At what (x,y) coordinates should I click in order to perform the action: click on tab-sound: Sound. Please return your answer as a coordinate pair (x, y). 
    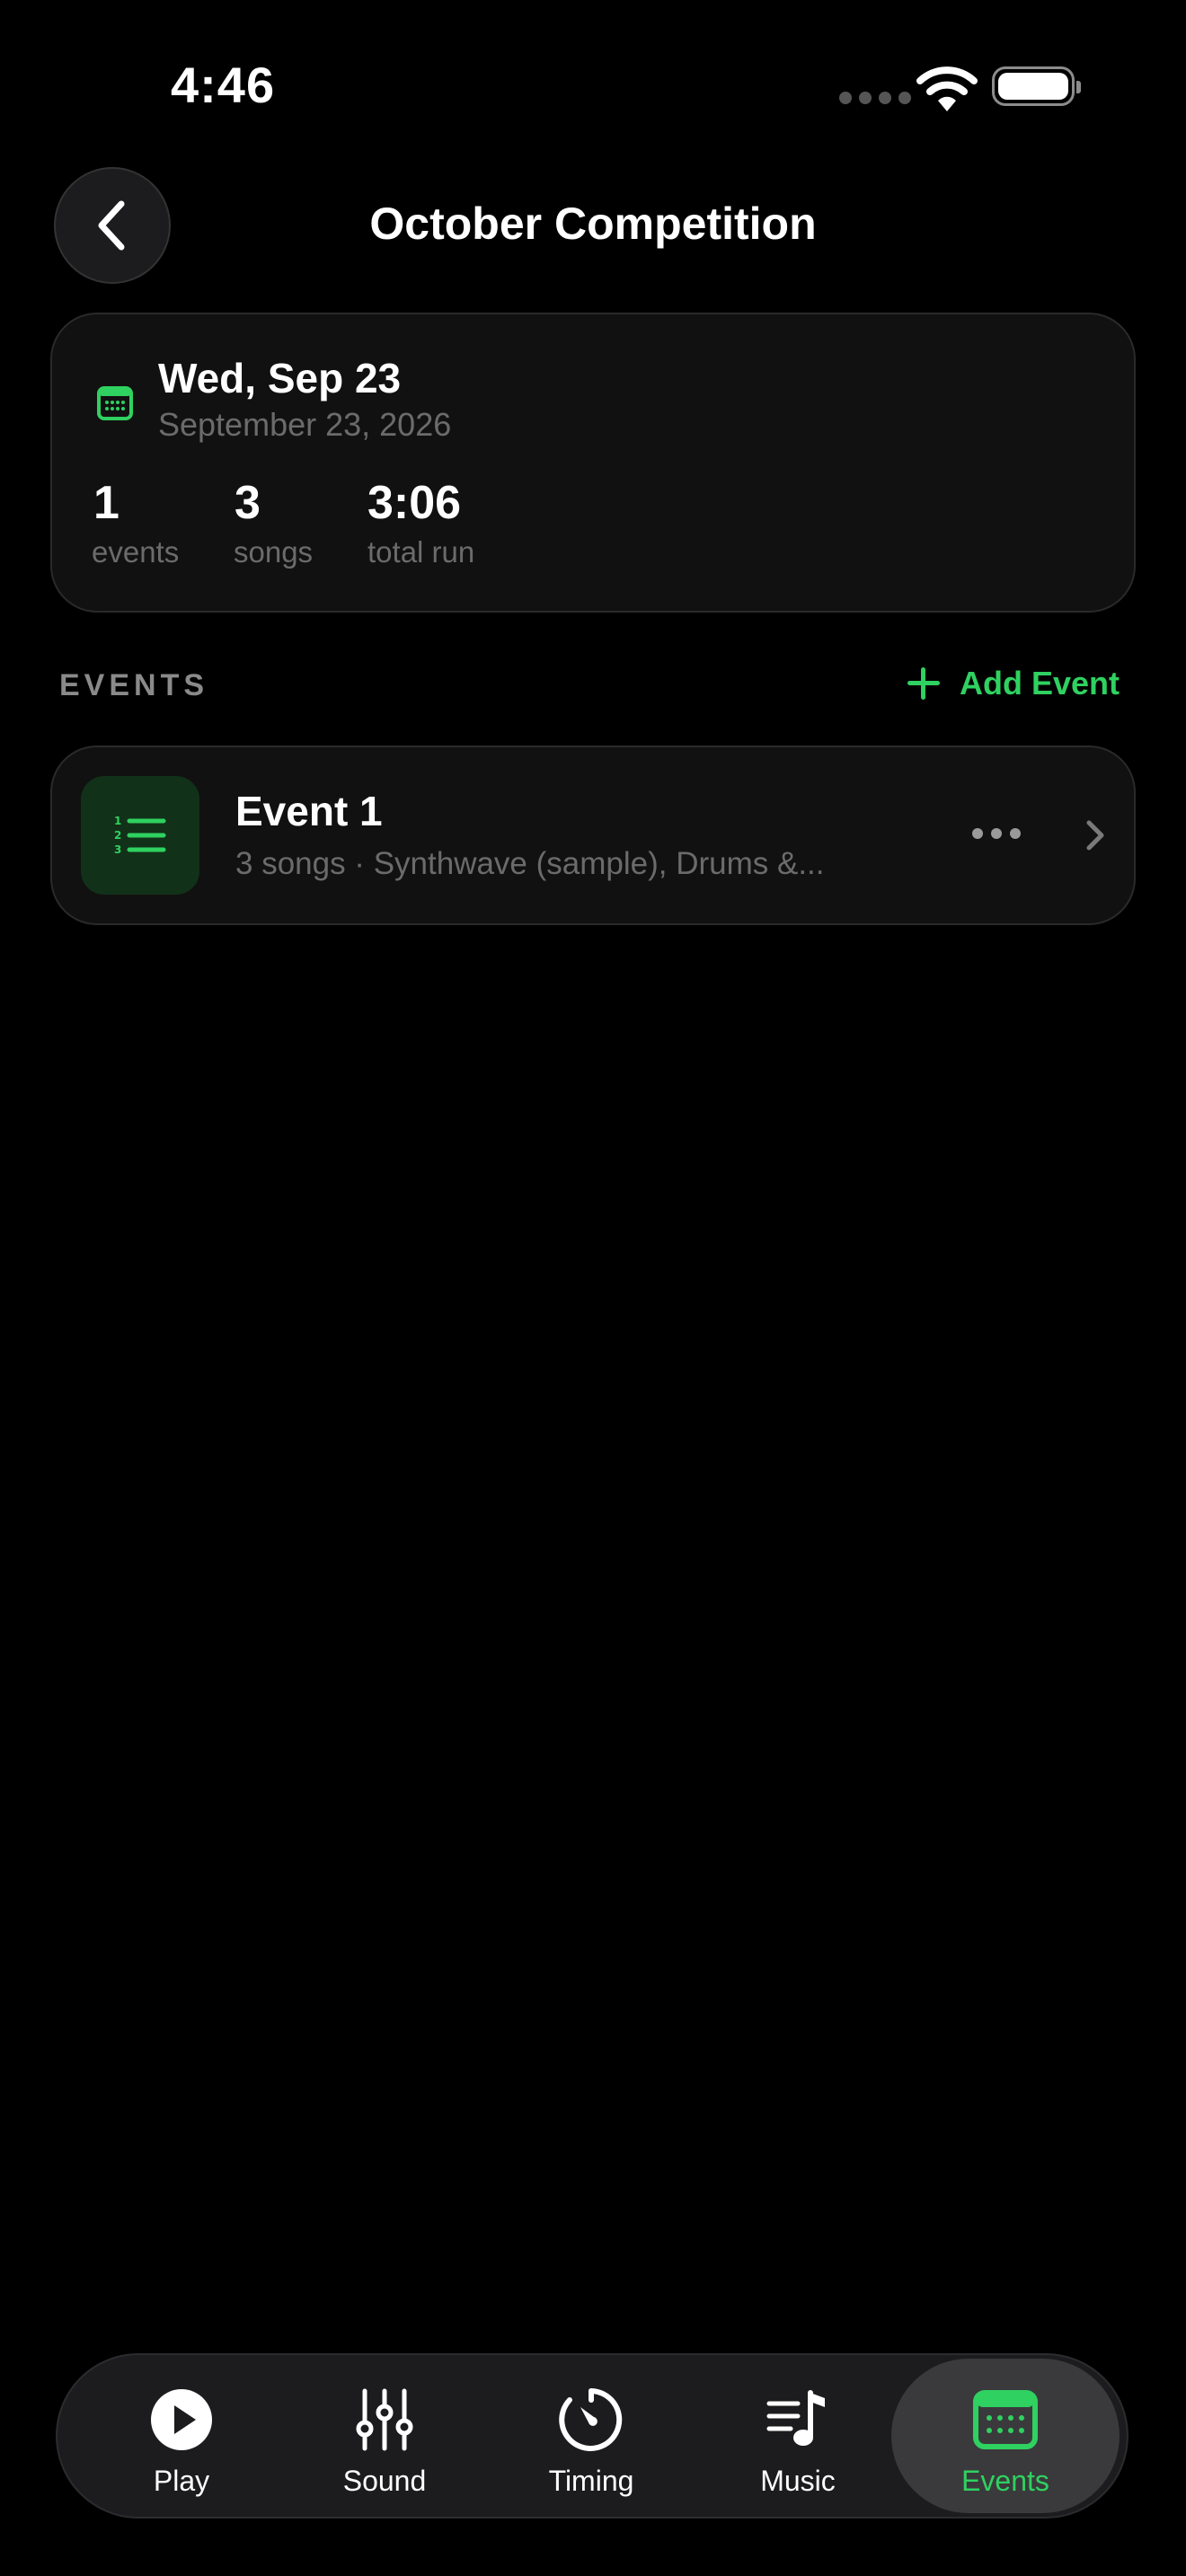
    Looking at the image, I should click on (384, 2436).